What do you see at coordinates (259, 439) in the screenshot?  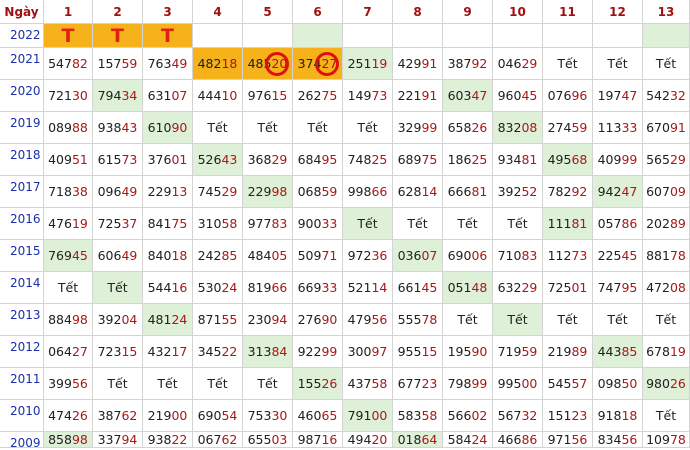 I see `result-prefix: 655` at bounding box center [259, 439].